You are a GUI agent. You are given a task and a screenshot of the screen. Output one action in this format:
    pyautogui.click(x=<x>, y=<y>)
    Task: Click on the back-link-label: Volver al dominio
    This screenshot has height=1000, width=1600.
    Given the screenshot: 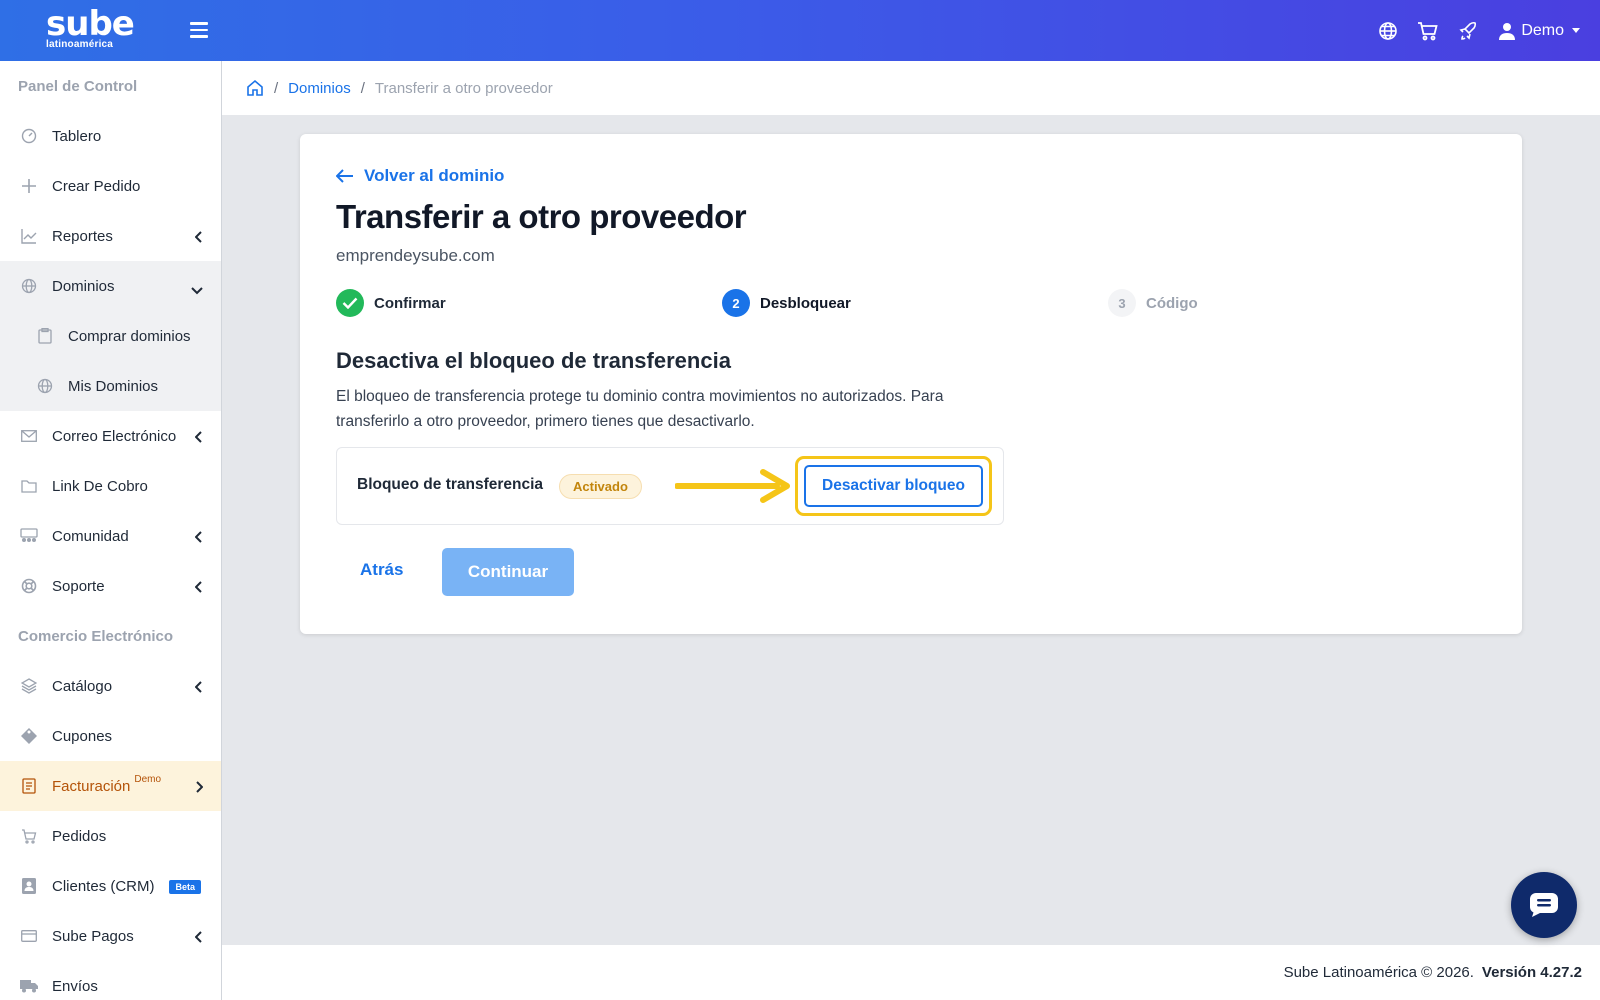 What is the action you would take?
    pyautogui.click(x=434, y=175)
    